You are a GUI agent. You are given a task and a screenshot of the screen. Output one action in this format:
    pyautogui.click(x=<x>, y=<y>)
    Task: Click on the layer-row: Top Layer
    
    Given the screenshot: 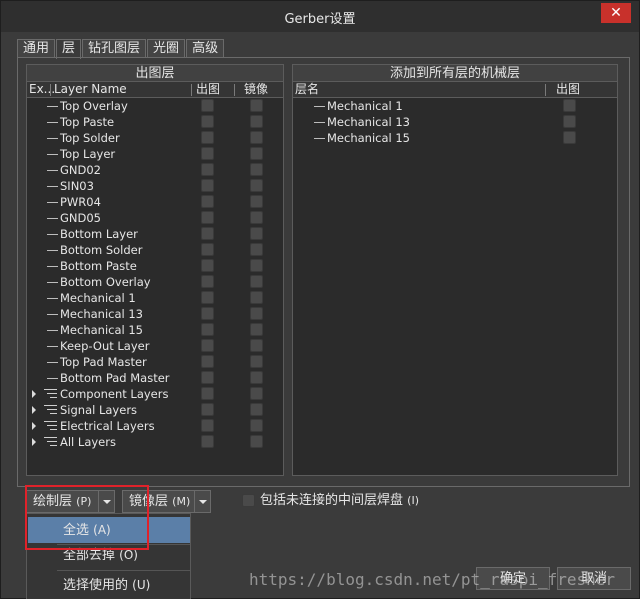 What is the action you would take?
    pyautogui.click(x=155, y=154)
    